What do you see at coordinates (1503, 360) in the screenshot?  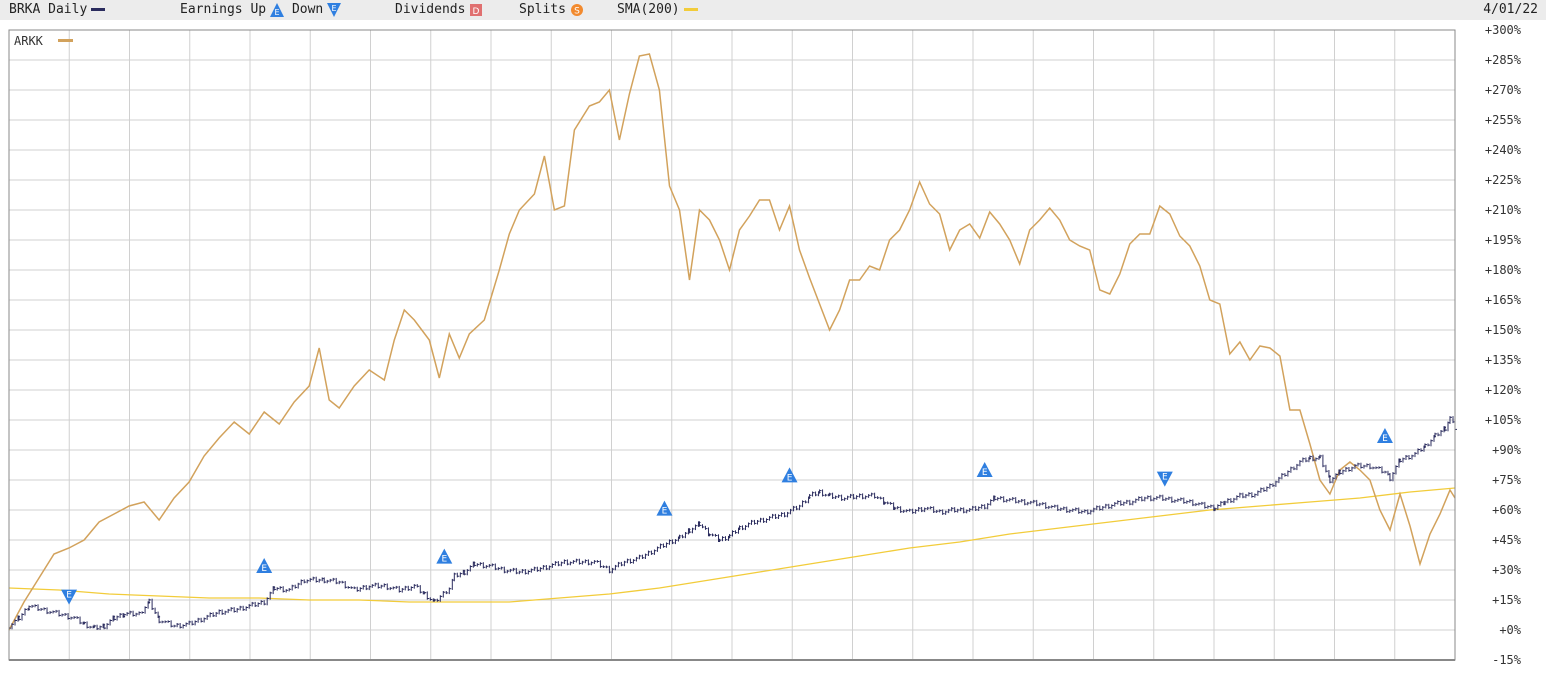 I see `y-tick-label: +135%` at bounding box center [1503, 360].